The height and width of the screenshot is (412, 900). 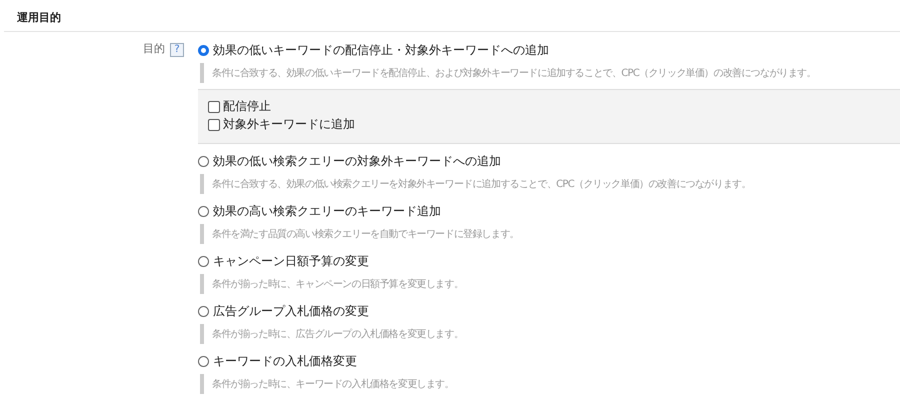 I want to click on option-description: 条件を満たす品質の高い検索クエリーを自動でキーワードに登録します。, so click(x=550, y=234).